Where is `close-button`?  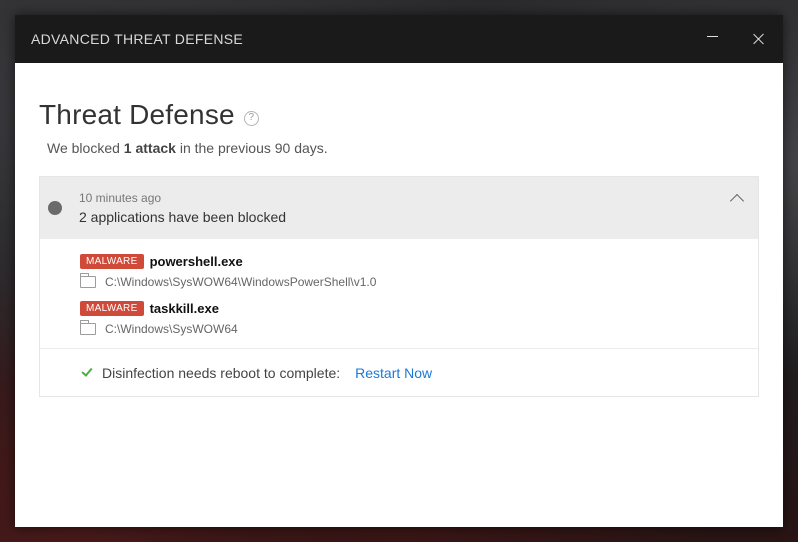
close-button is located at coordinates (759, 39).